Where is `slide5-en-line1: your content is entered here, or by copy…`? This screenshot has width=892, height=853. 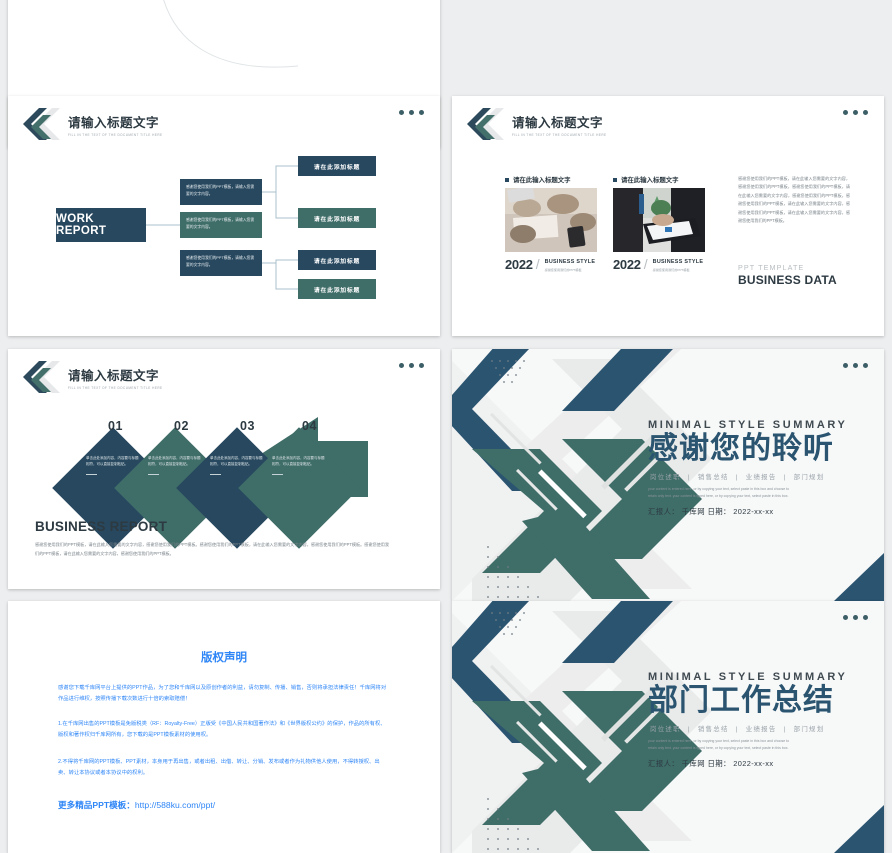
slide5-en-line1: your content is entered here, or by copy… is located at coordinates (719, 488).